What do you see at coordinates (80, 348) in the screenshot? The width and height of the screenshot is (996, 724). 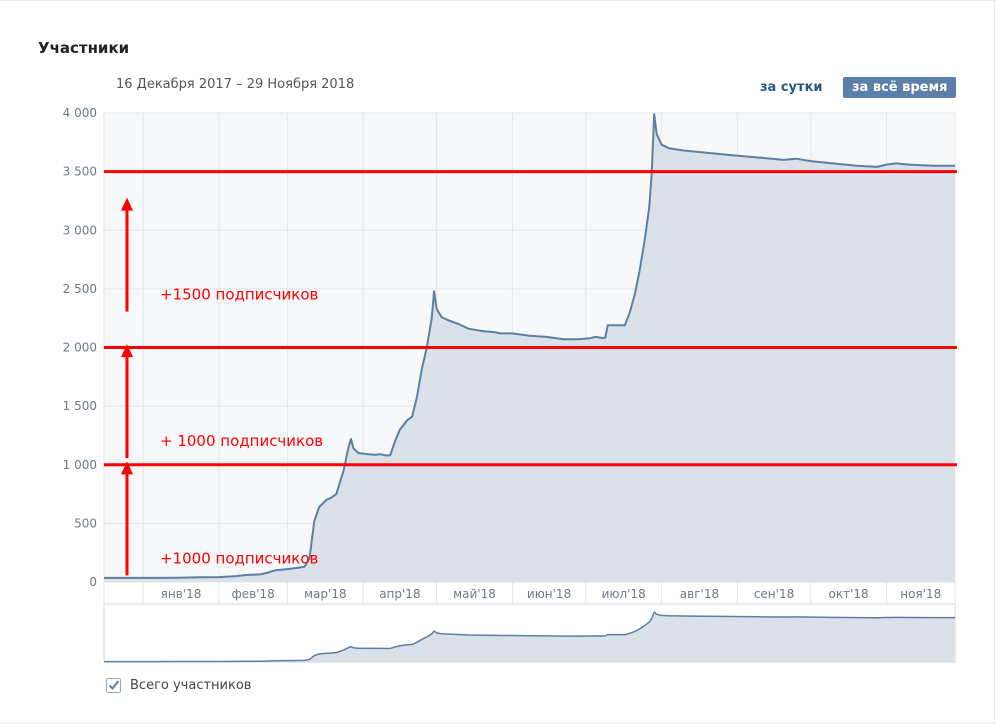 I see `y-tick-label: 2 000` at bounding box center [80, 348].